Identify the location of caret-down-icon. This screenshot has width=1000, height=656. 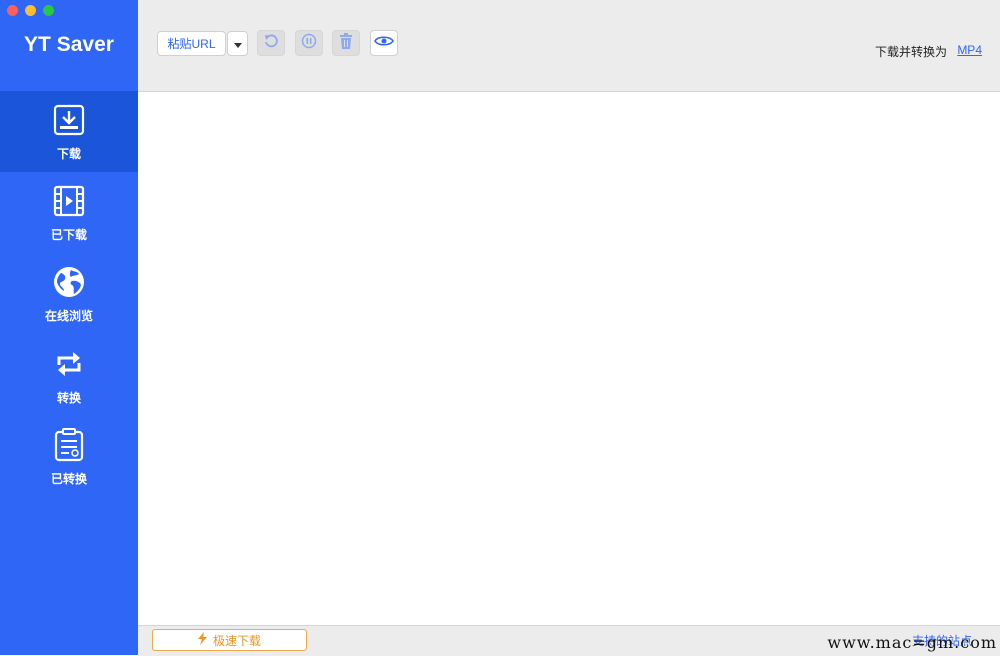
(237, 44).